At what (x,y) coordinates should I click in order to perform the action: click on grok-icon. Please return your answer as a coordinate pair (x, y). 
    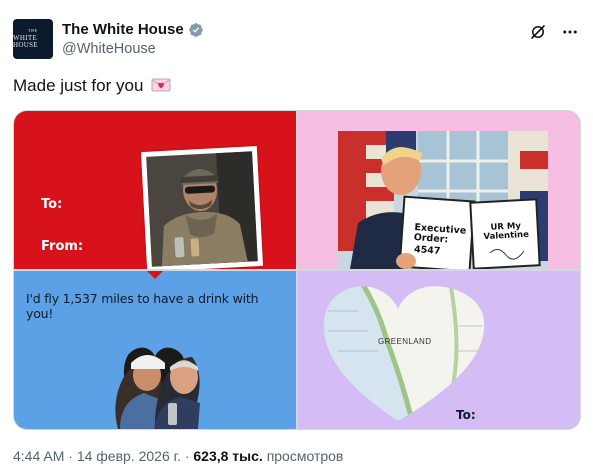
    Looking at the image, I should click on (538, 32).